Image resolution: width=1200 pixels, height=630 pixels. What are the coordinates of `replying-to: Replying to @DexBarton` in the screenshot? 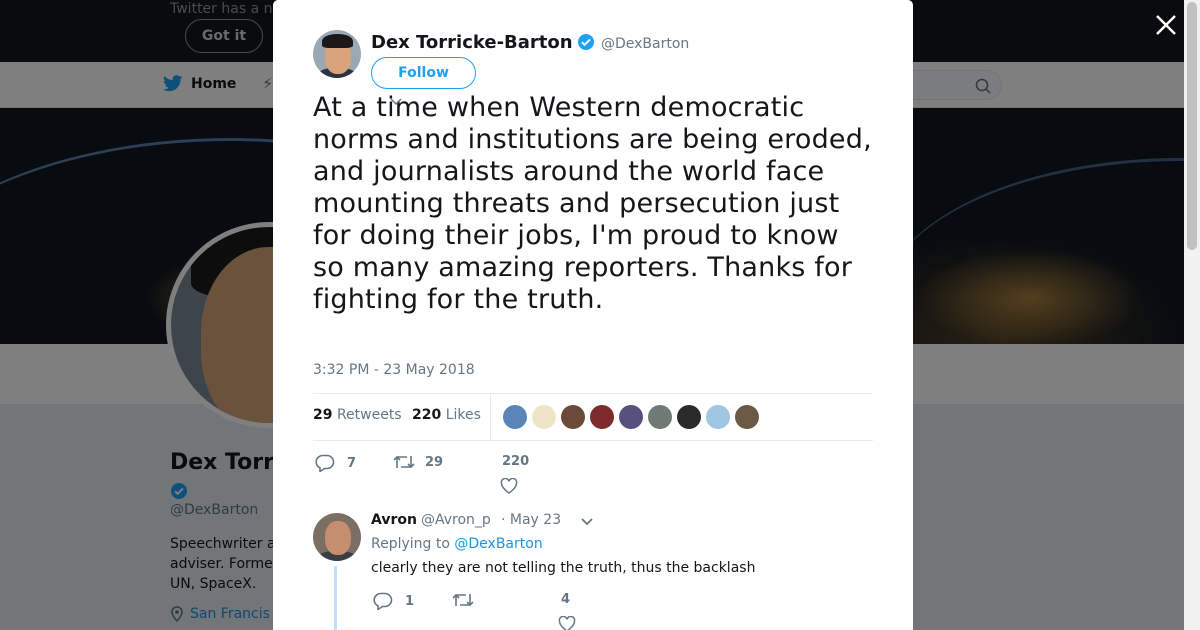 It's located at (457, 544).